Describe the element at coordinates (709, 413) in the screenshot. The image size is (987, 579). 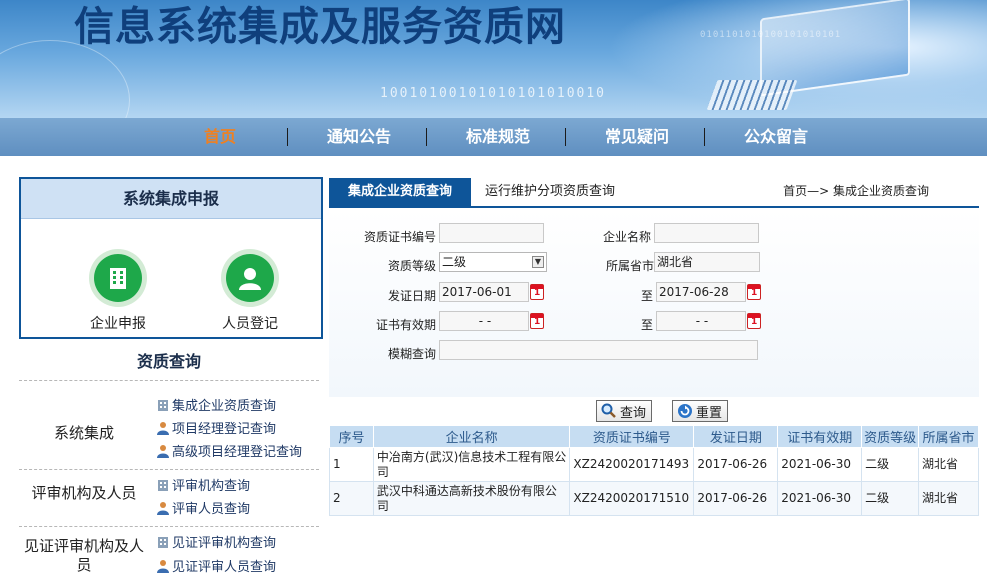
I see `reset-button-label: 重置` at that location.